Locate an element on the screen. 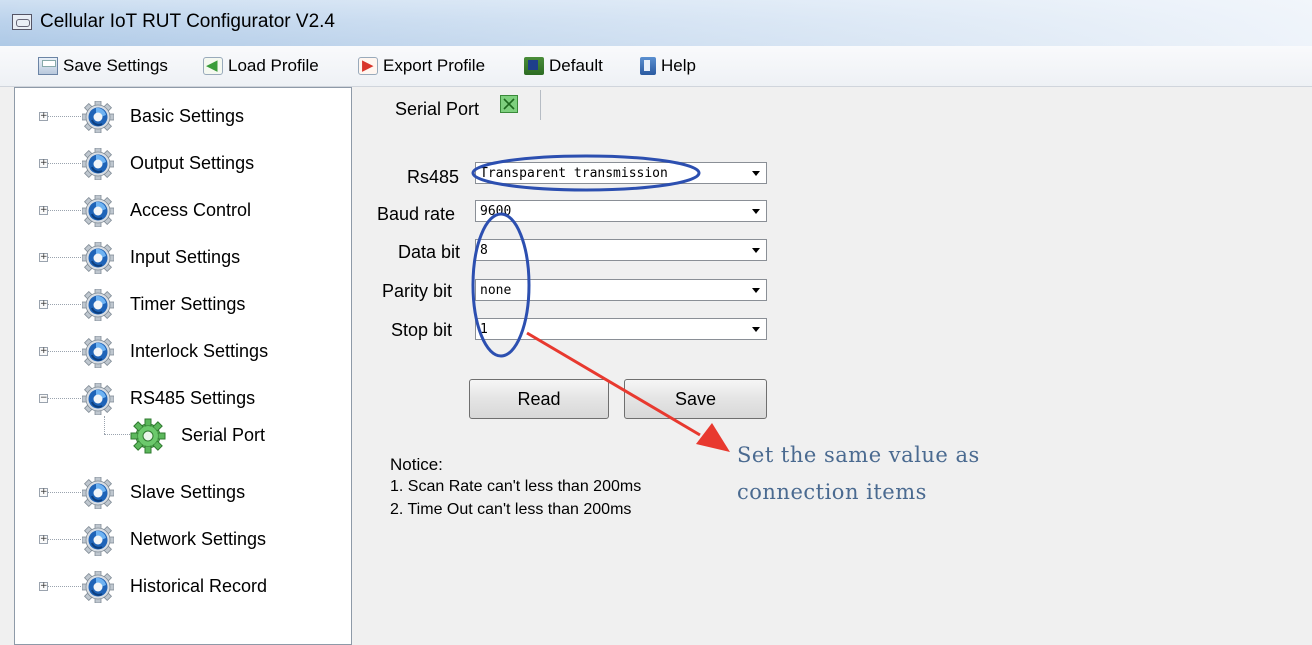 This screenshot has height=645, width=1312. title-bar: Cellular IoT RUT Configurator V2.4 is located at coordinates (656, 23).